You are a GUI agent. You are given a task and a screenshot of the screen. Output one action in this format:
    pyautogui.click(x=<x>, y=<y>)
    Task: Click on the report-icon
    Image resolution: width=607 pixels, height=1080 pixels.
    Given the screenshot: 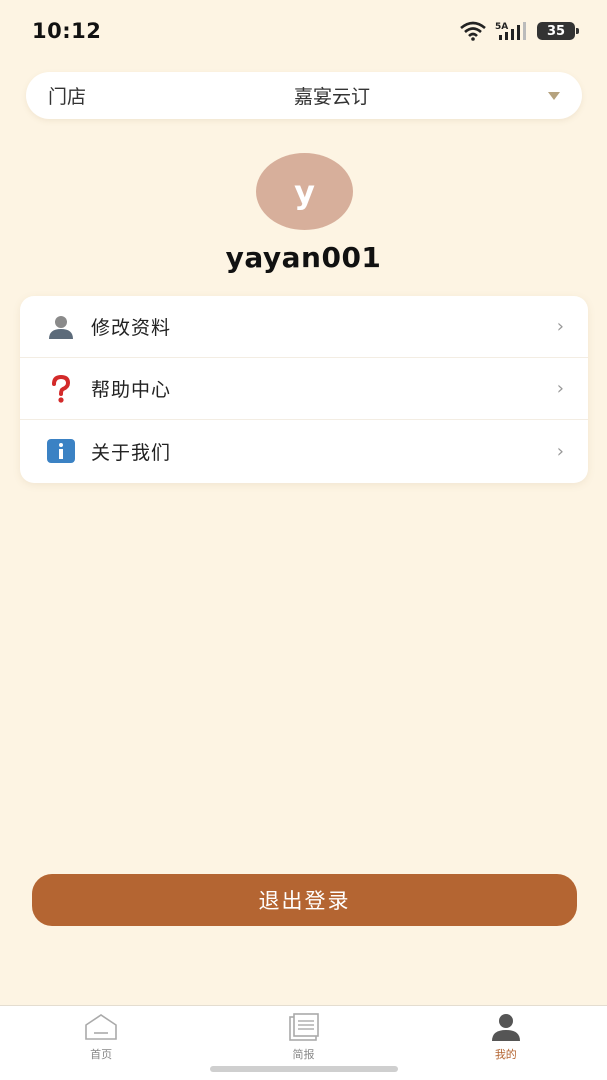 What is the action you would take?
    pyautogui.click(x=303, y=1027)
    